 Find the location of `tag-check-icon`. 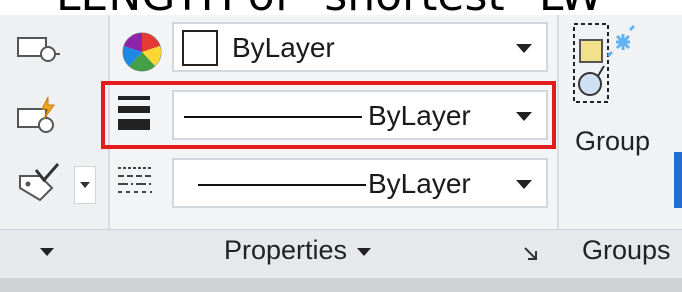

tag-check-icon is located at coordinates (39, 182).